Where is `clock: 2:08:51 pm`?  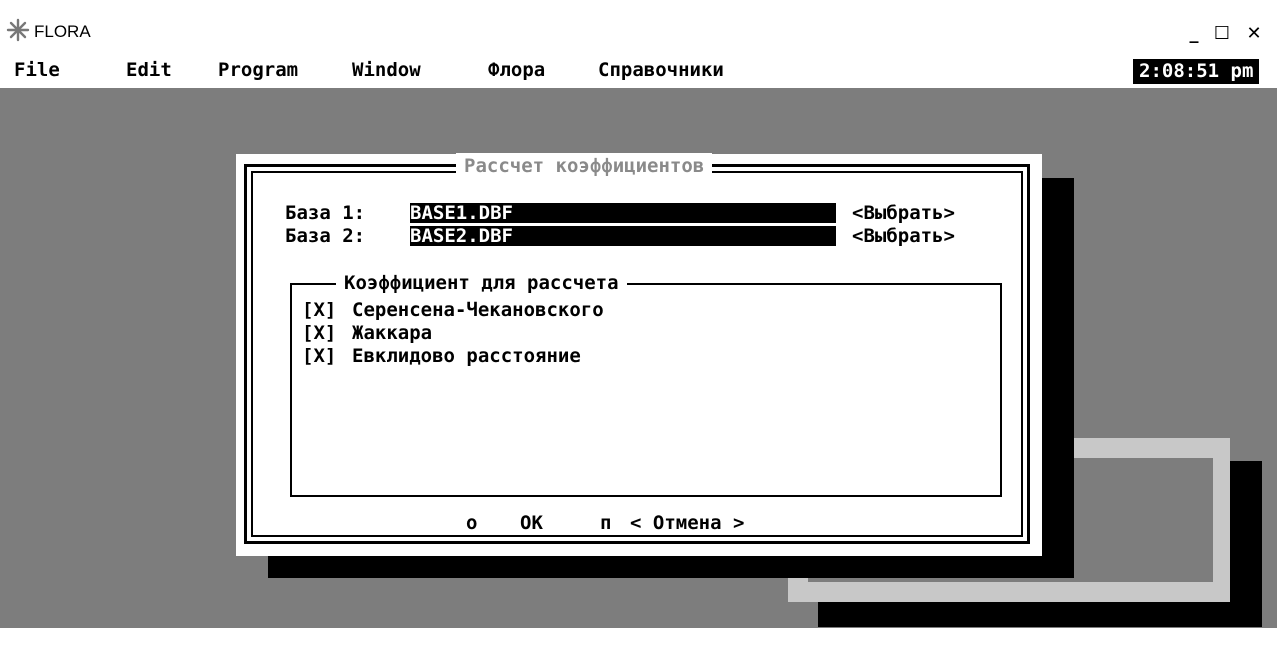
clock: 2:08:51 pm is located at coordinates (1196, 71).